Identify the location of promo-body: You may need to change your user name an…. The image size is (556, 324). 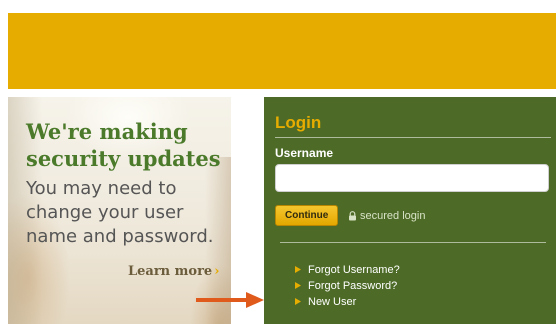
(120, 212).